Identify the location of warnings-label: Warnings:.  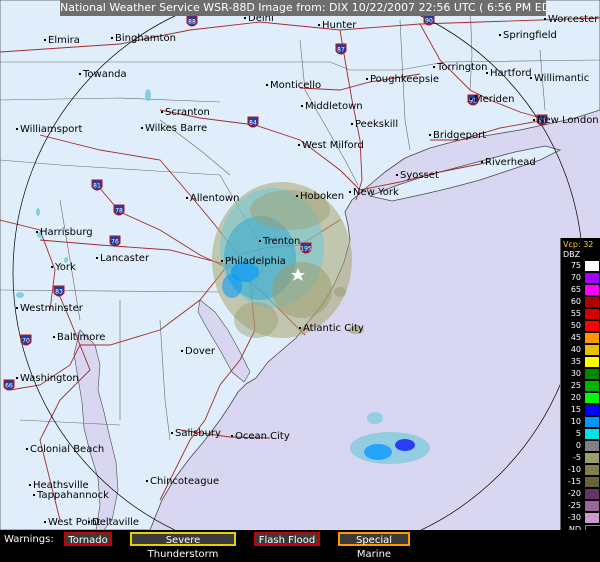
(29, 539).